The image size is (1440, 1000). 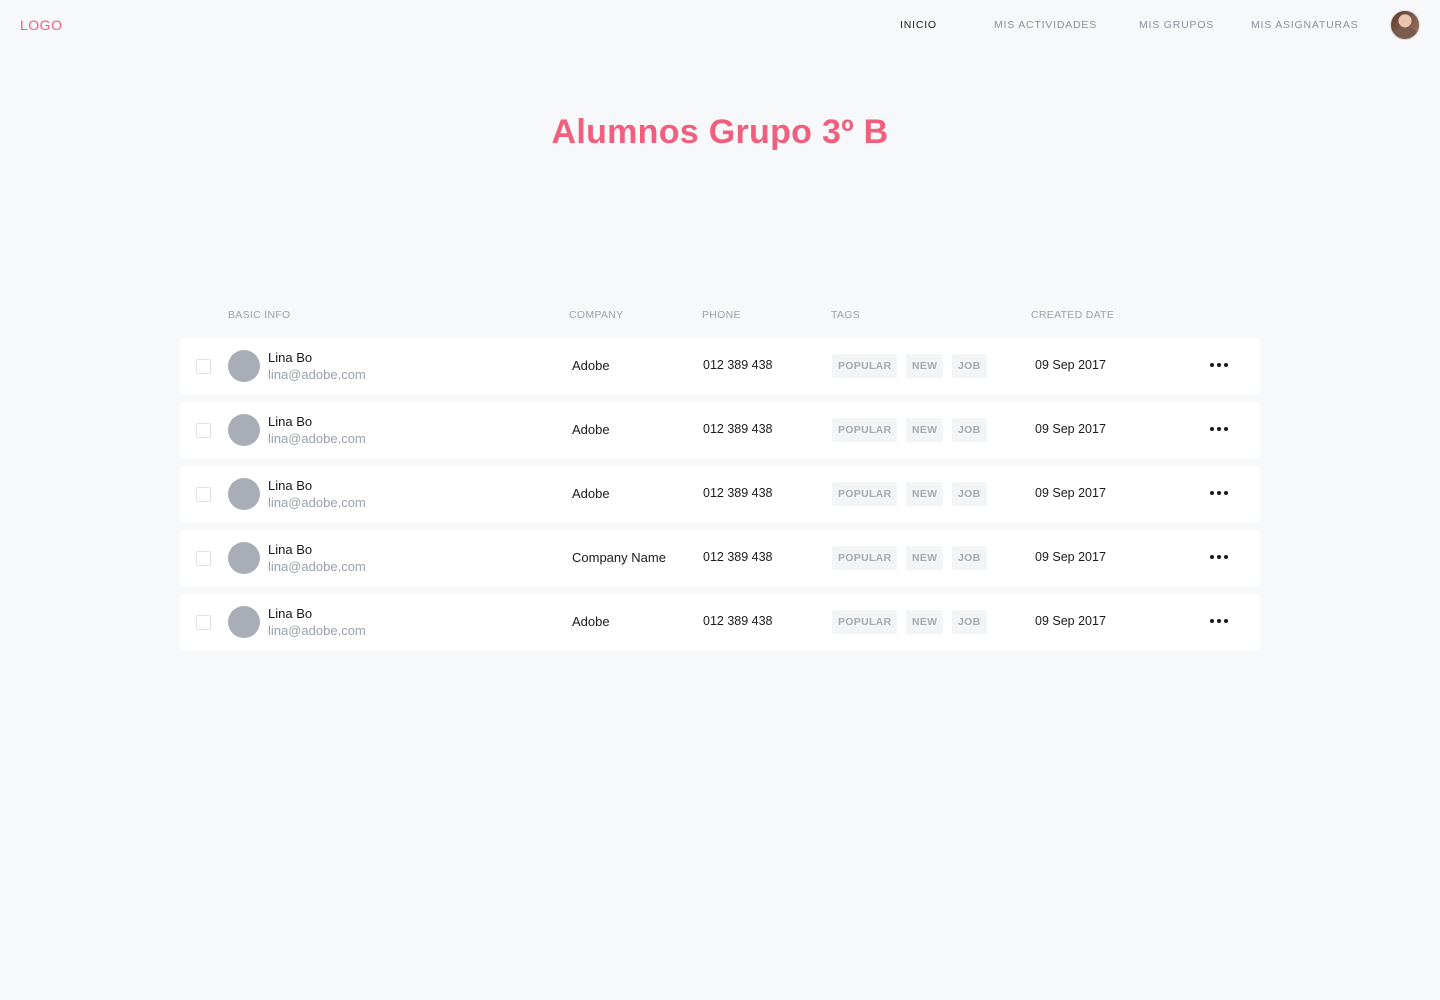 What do you see at coordinates (1045, 25) in the screenshot?
I see `nav-mis-actividades: MIS ACTIVIDADES` at bounding box center [1045, 25].